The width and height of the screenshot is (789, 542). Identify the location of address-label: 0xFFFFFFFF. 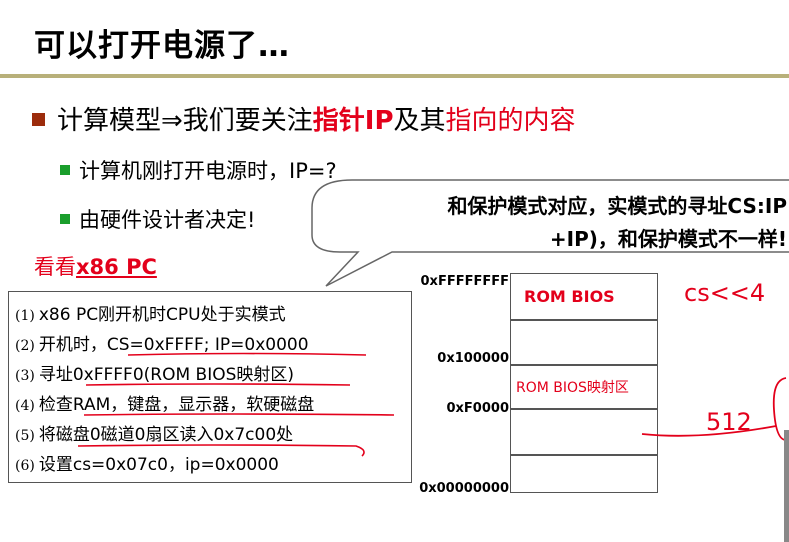
(464, 281).